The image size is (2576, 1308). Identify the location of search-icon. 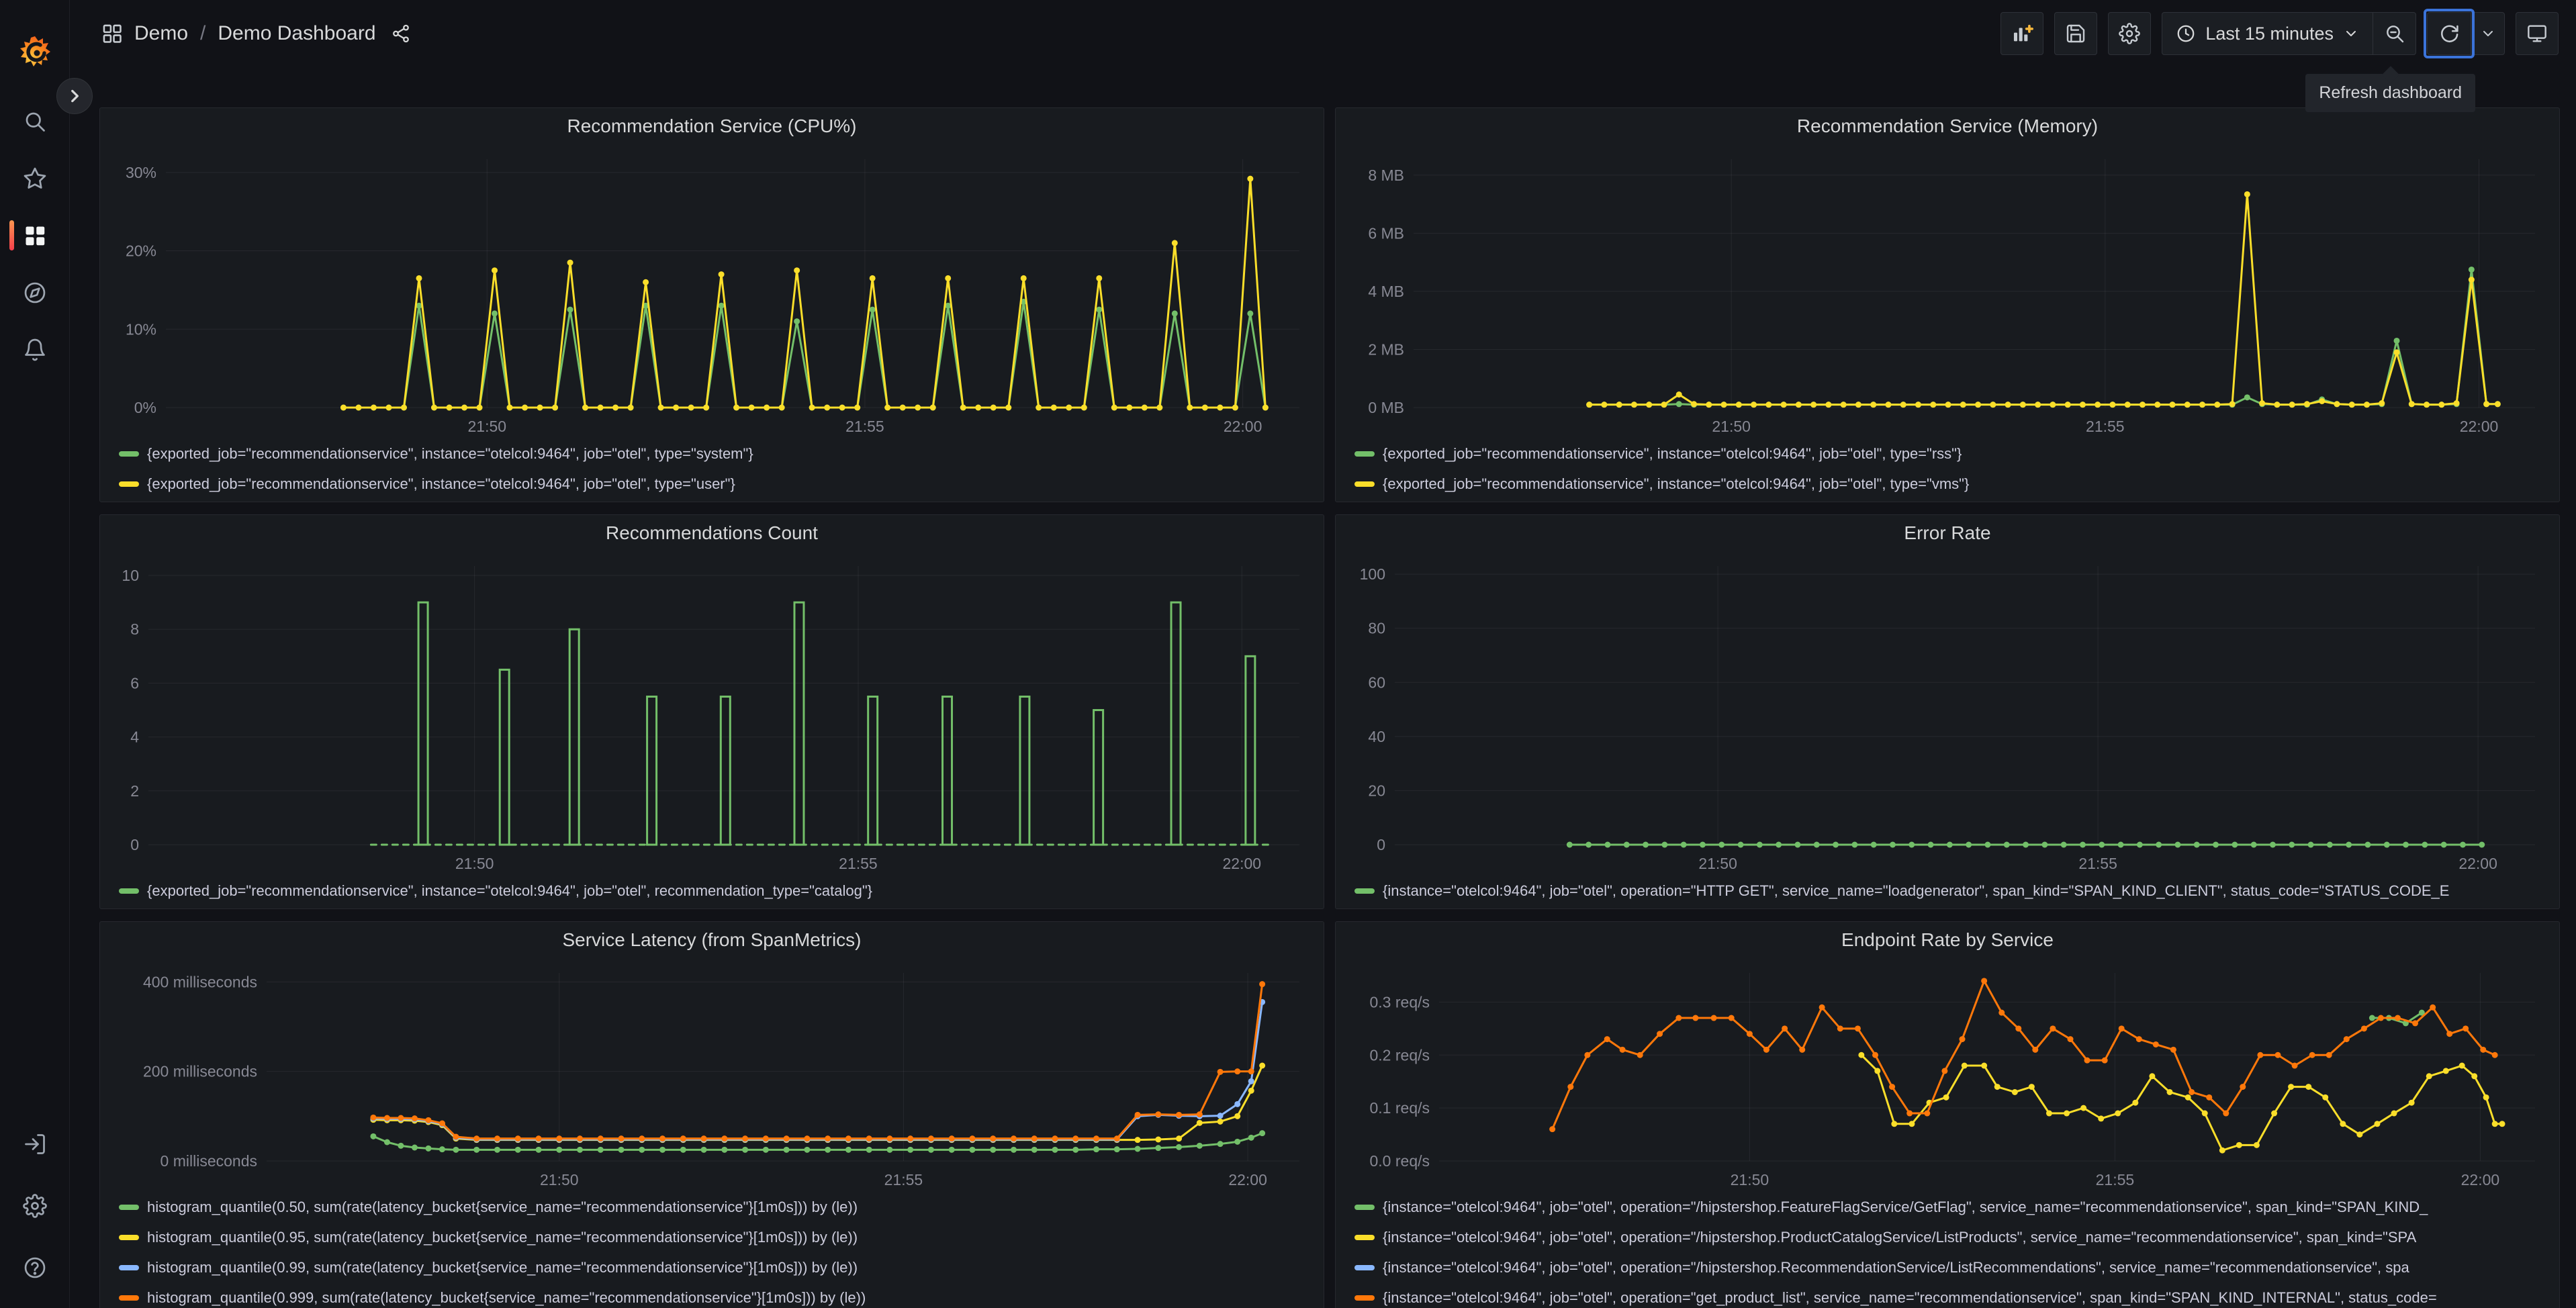
(35, 122).